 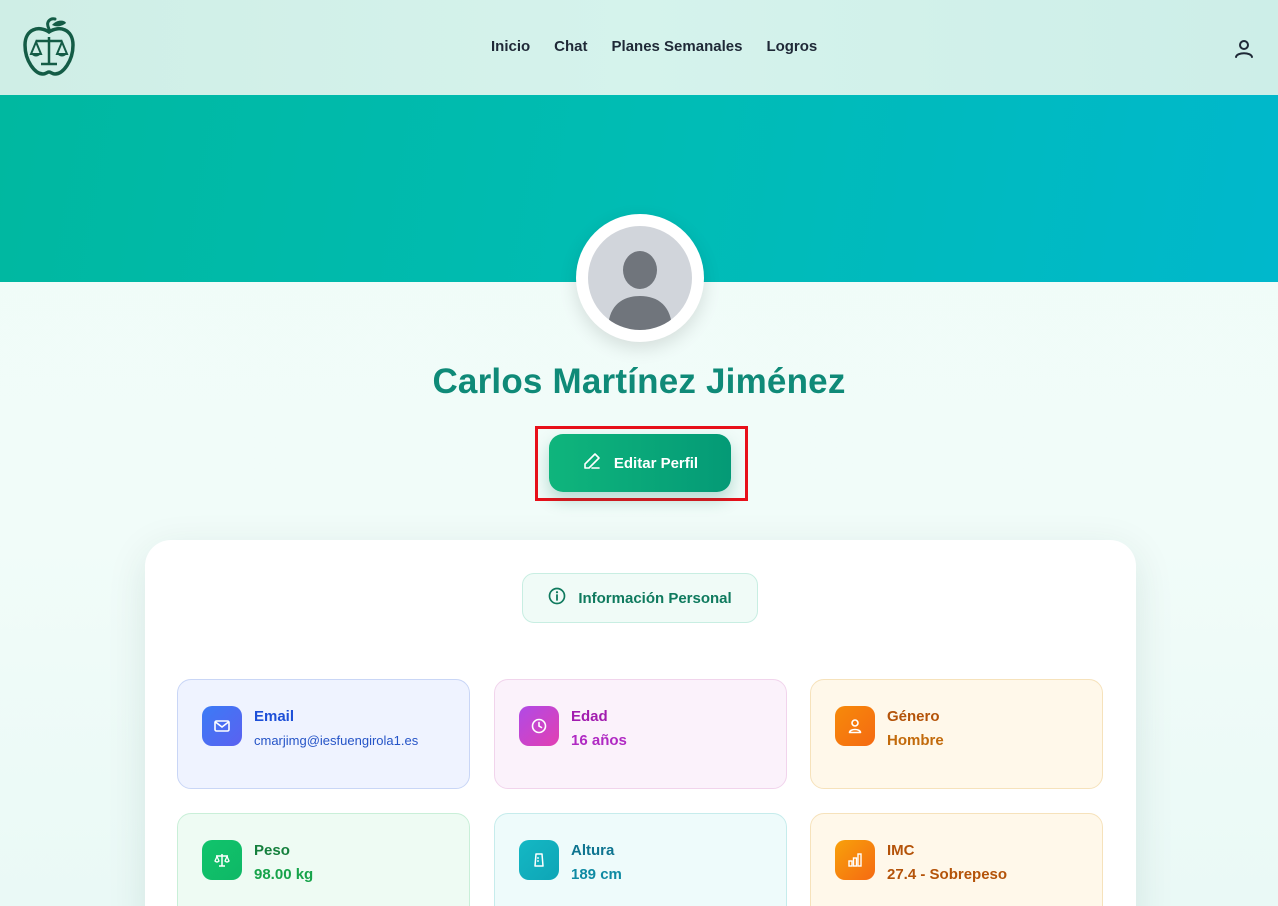 What do you see at coordinates (656, 463) in the screenshot?
I see `edit-profile-label: Editar Perfil` at bounding box center [656, 463].